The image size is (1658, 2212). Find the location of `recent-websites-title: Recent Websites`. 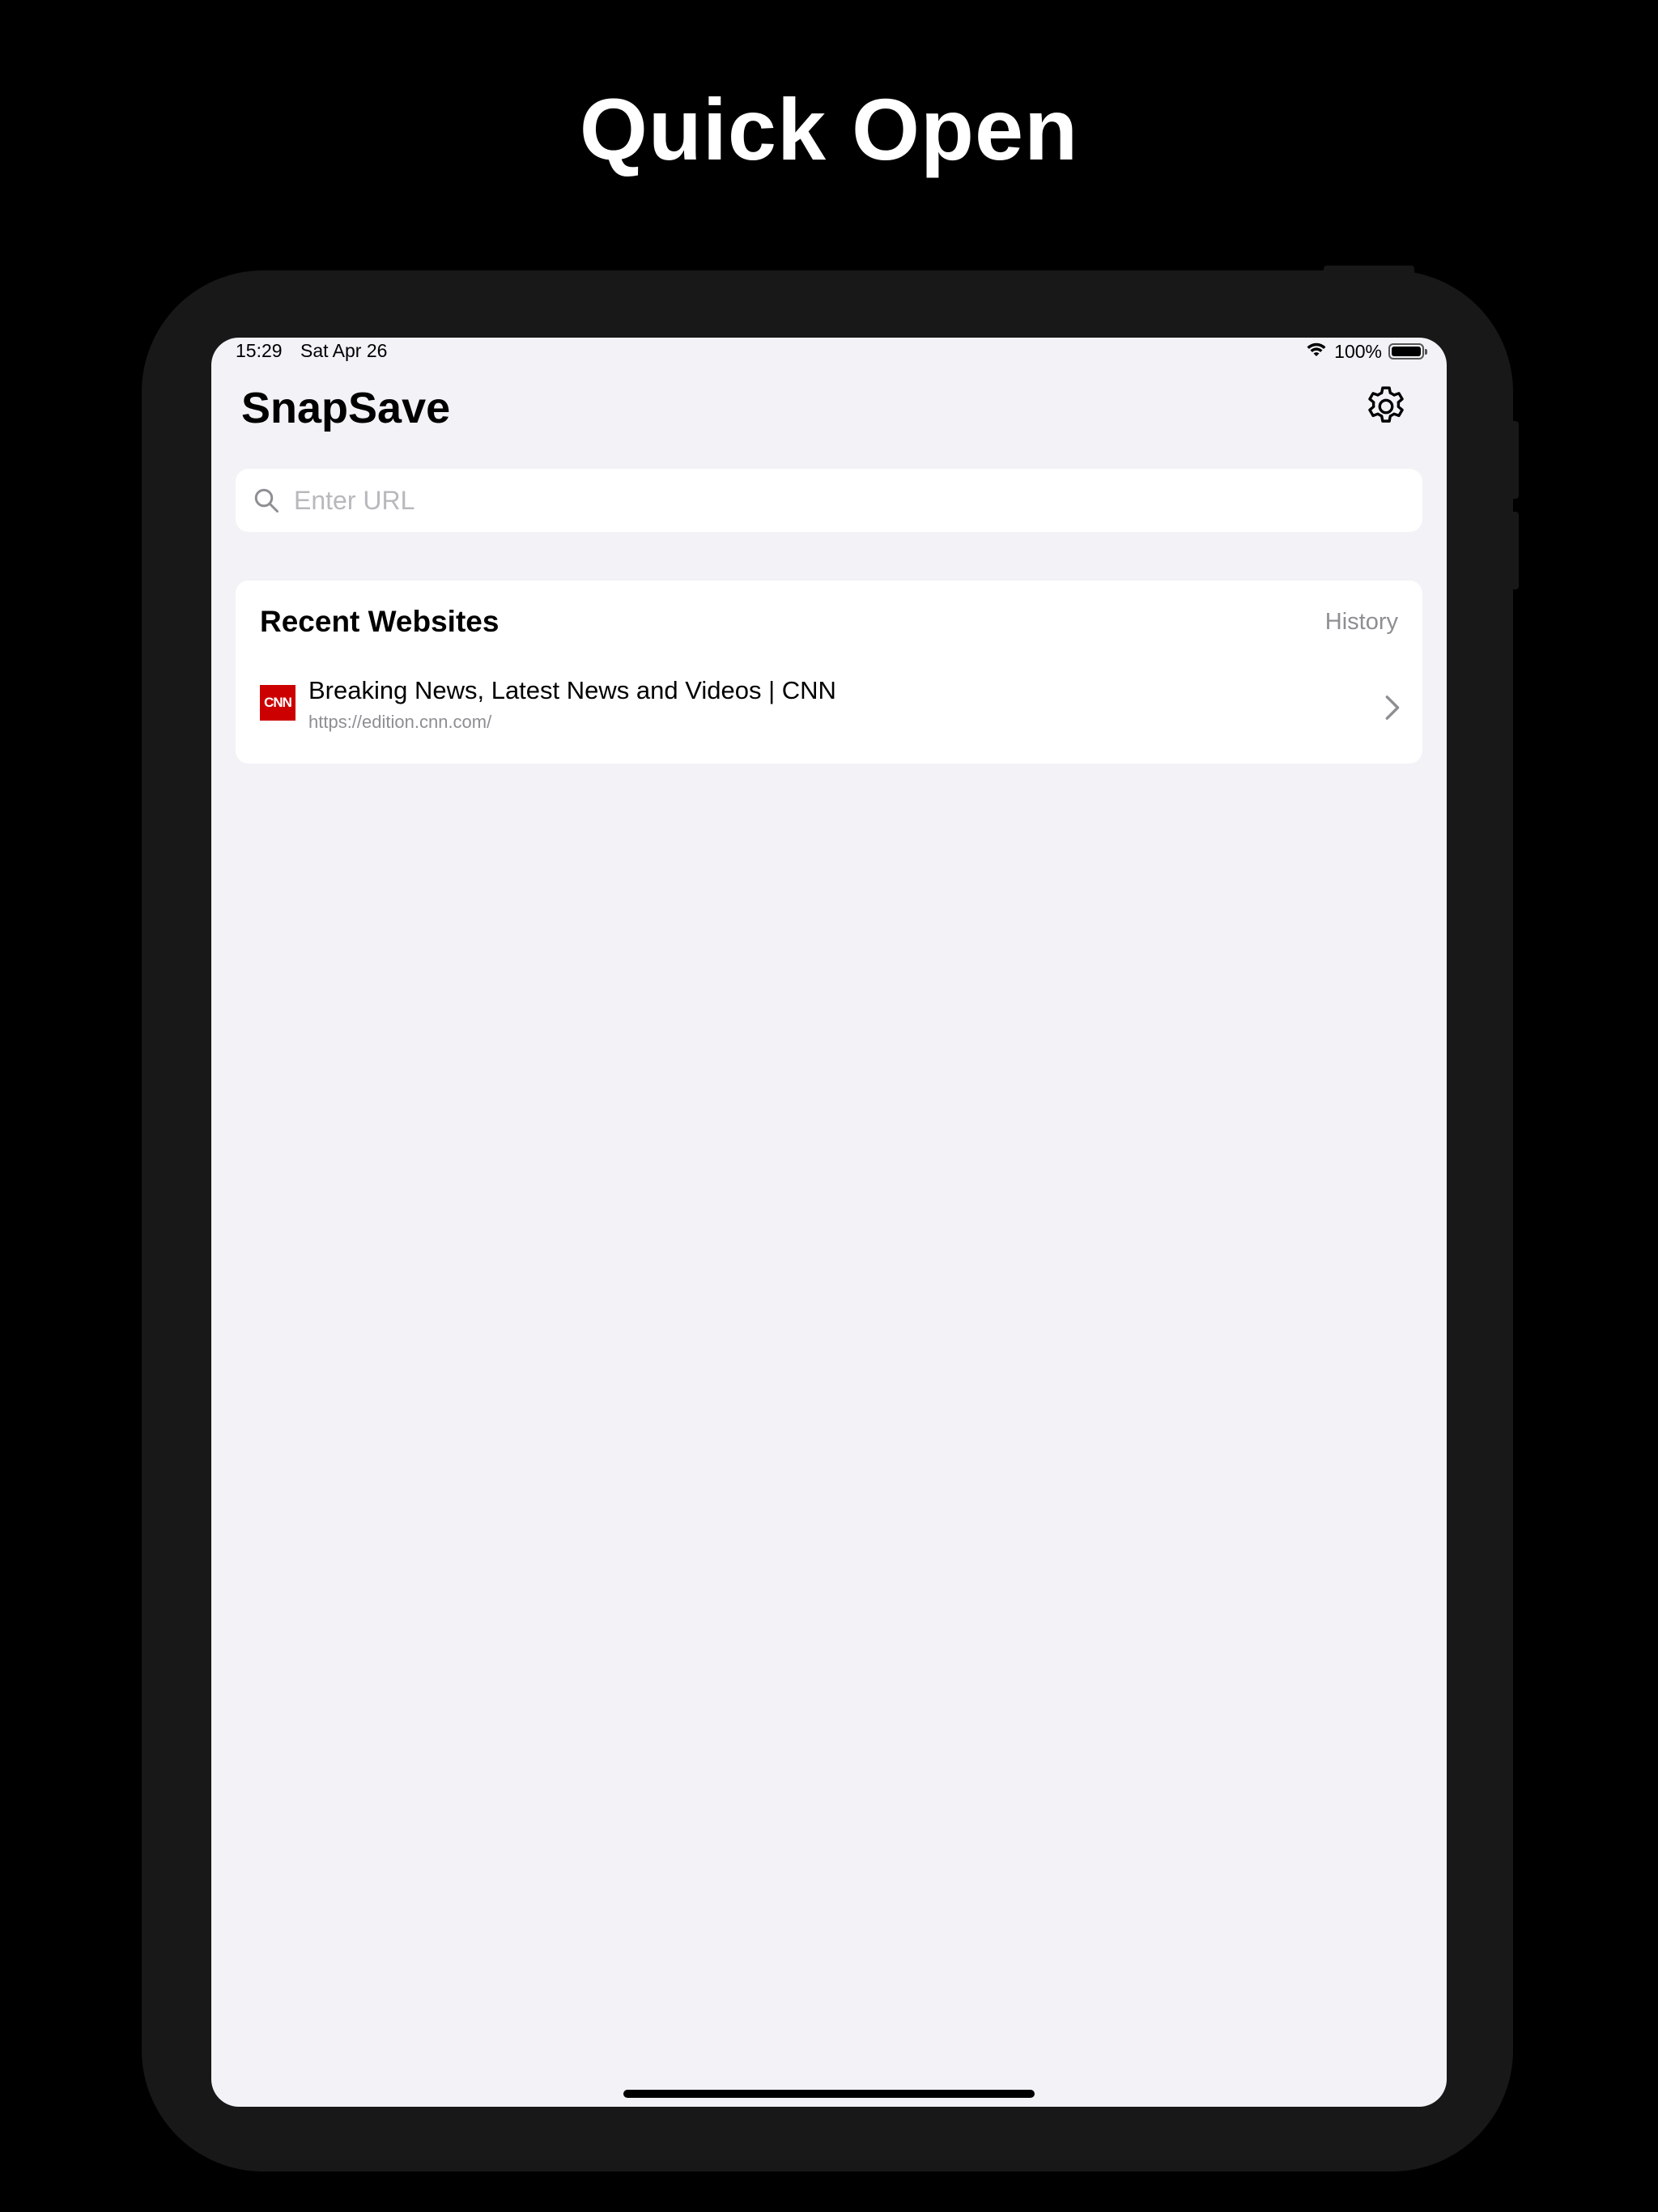

recent-websites-title: Recent Websites is located at coordinates (380, 622).